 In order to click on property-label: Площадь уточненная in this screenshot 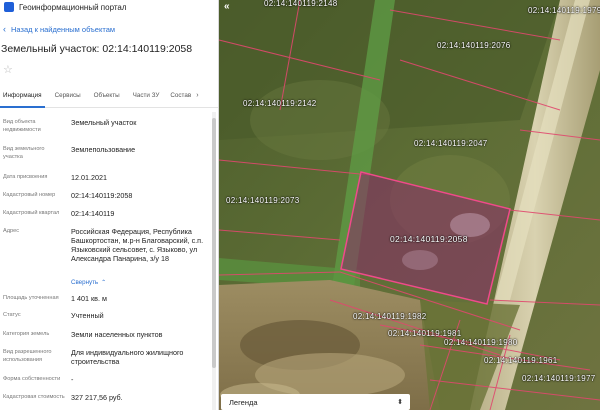, I will do `click(31, 298)`.